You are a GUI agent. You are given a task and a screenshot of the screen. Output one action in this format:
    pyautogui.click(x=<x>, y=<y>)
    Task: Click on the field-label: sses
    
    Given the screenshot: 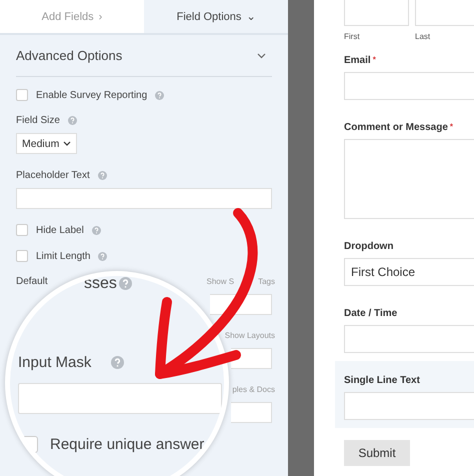 What is the action you would take?
    pyautogui.click(x=100, y=284)
    